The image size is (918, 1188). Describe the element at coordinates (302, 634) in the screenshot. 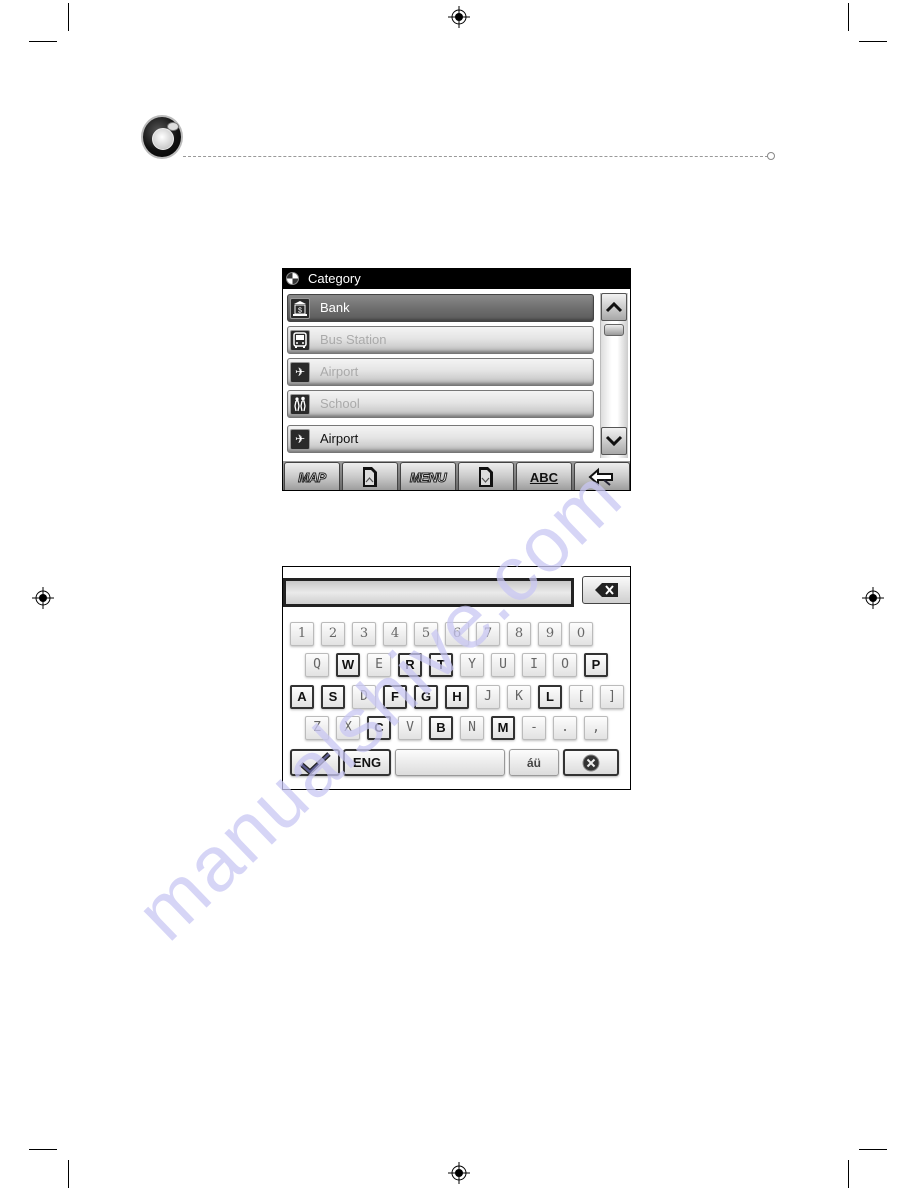

I see `key-1: 1` at that location.